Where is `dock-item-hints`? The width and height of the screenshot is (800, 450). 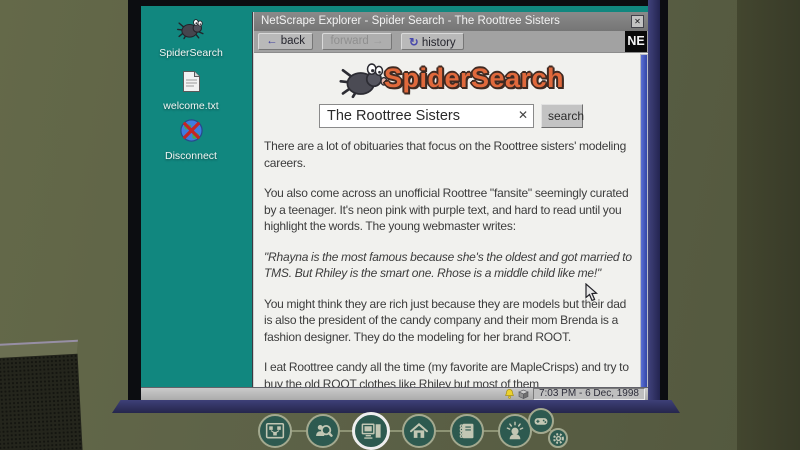 dock-item-hints is located at coordinates (515, 431).